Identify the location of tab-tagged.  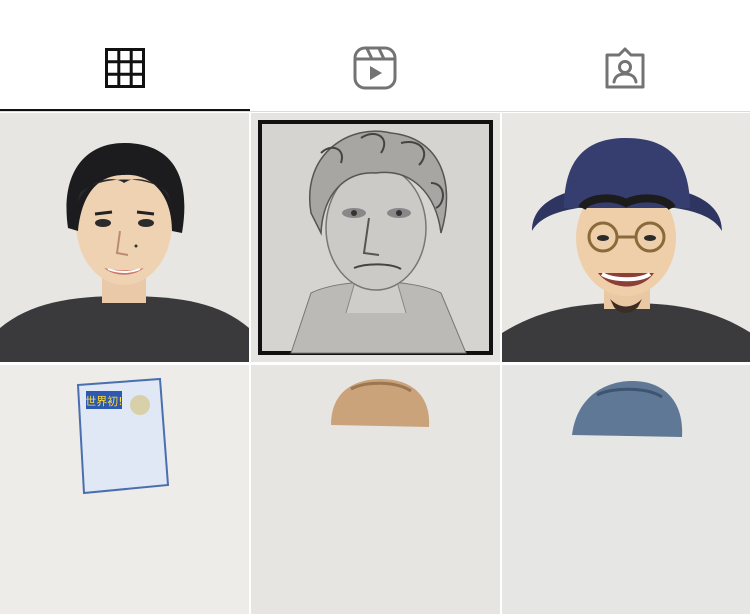
(625, 56).